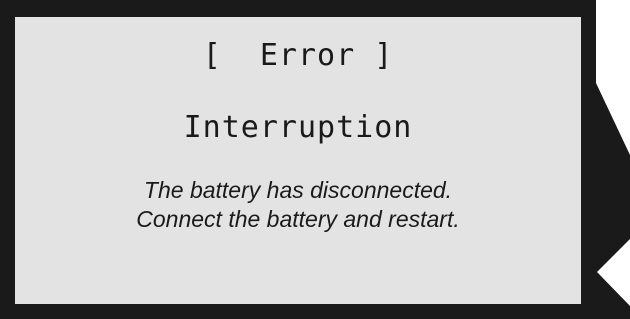  I want to click on message-line-2: Connect the battery and restart., so click(298, 219).